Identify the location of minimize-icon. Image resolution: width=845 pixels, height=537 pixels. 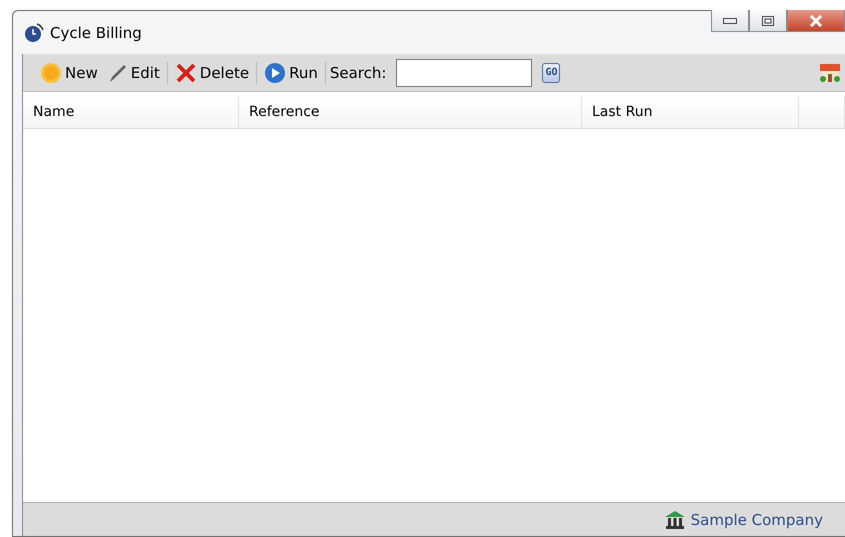
(730, 21).